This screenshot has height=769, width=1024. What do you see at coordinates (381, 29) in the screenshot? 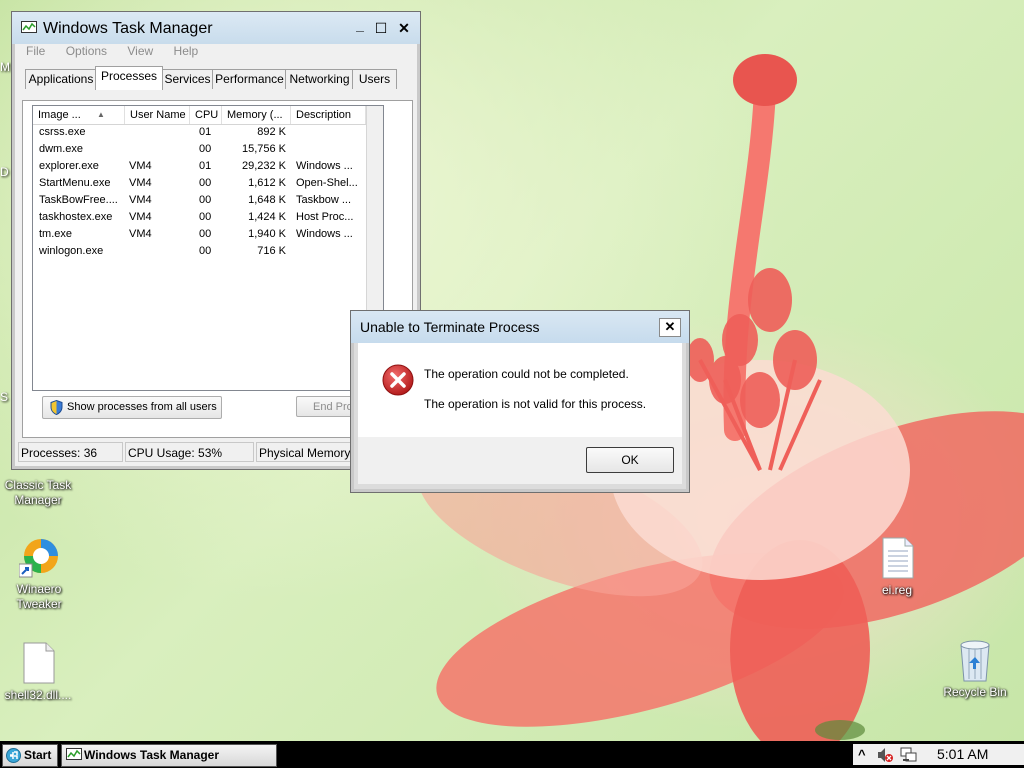
I see `maximize-button: ☐` at bounding box center [381, 29].